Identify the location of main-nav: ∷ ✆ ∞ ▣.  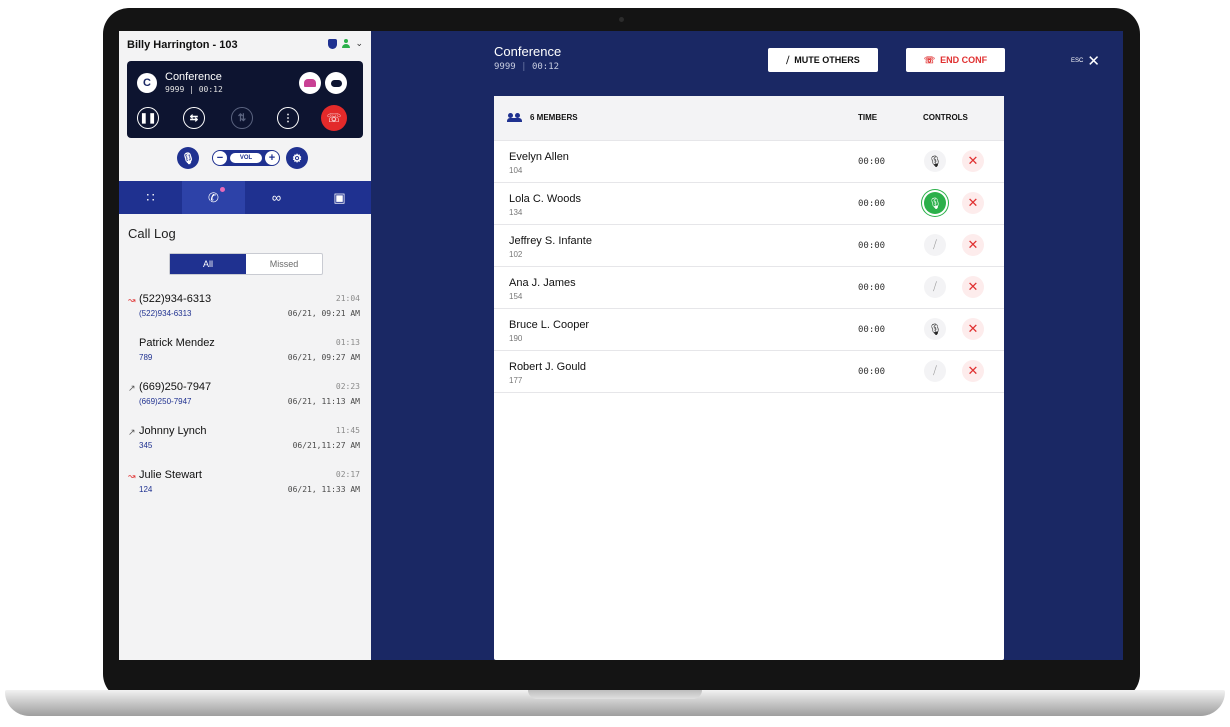
(245, 197).